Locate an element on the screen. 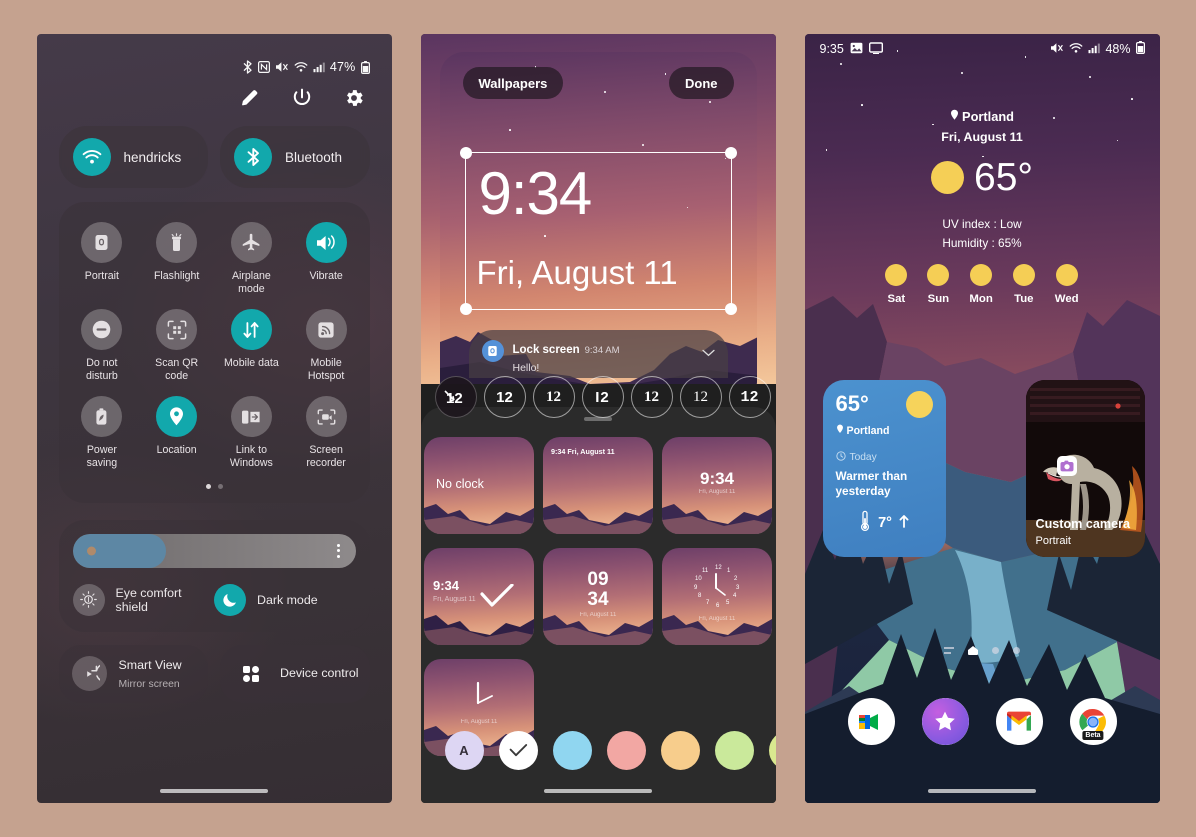 Image resolution: width=1196 pixels, height=837 pixels. brightness-card: Eye comfort shield Dark mode is located at coordinates (214, 575).